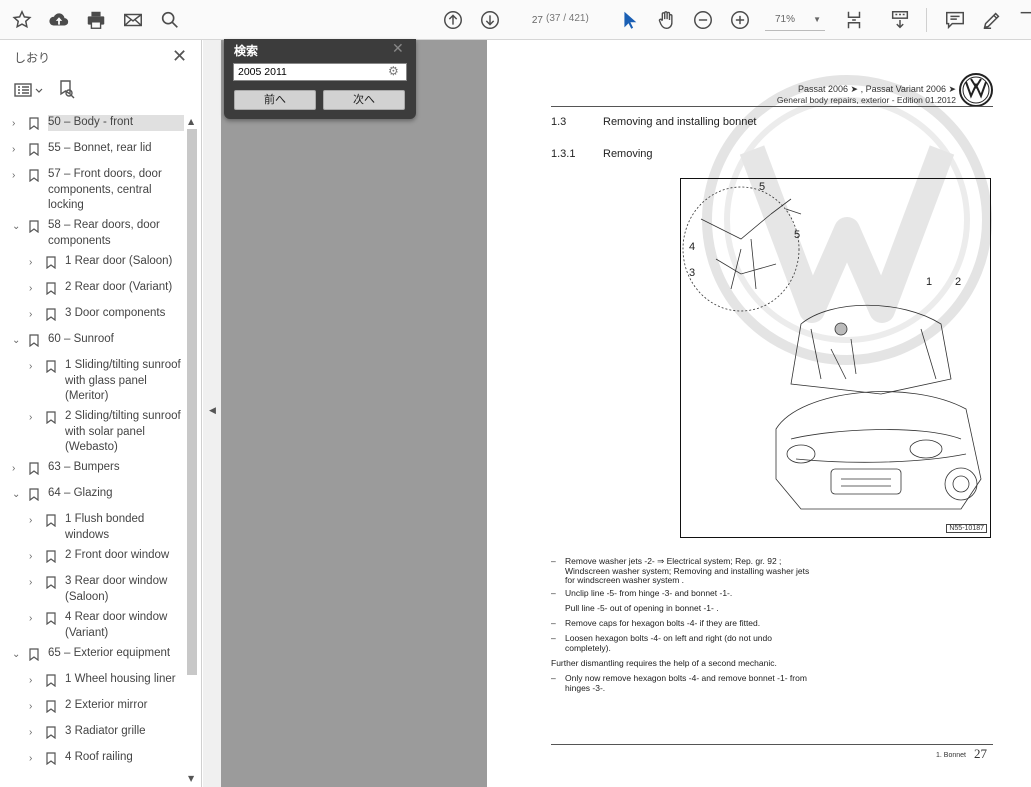 The image size is (1031, 787). Describe the element at coordinates (876, 89) in the screenshot. I see `header-model: Passat 2006 ➤ , Passat Variant 2006 ➤` at that location.